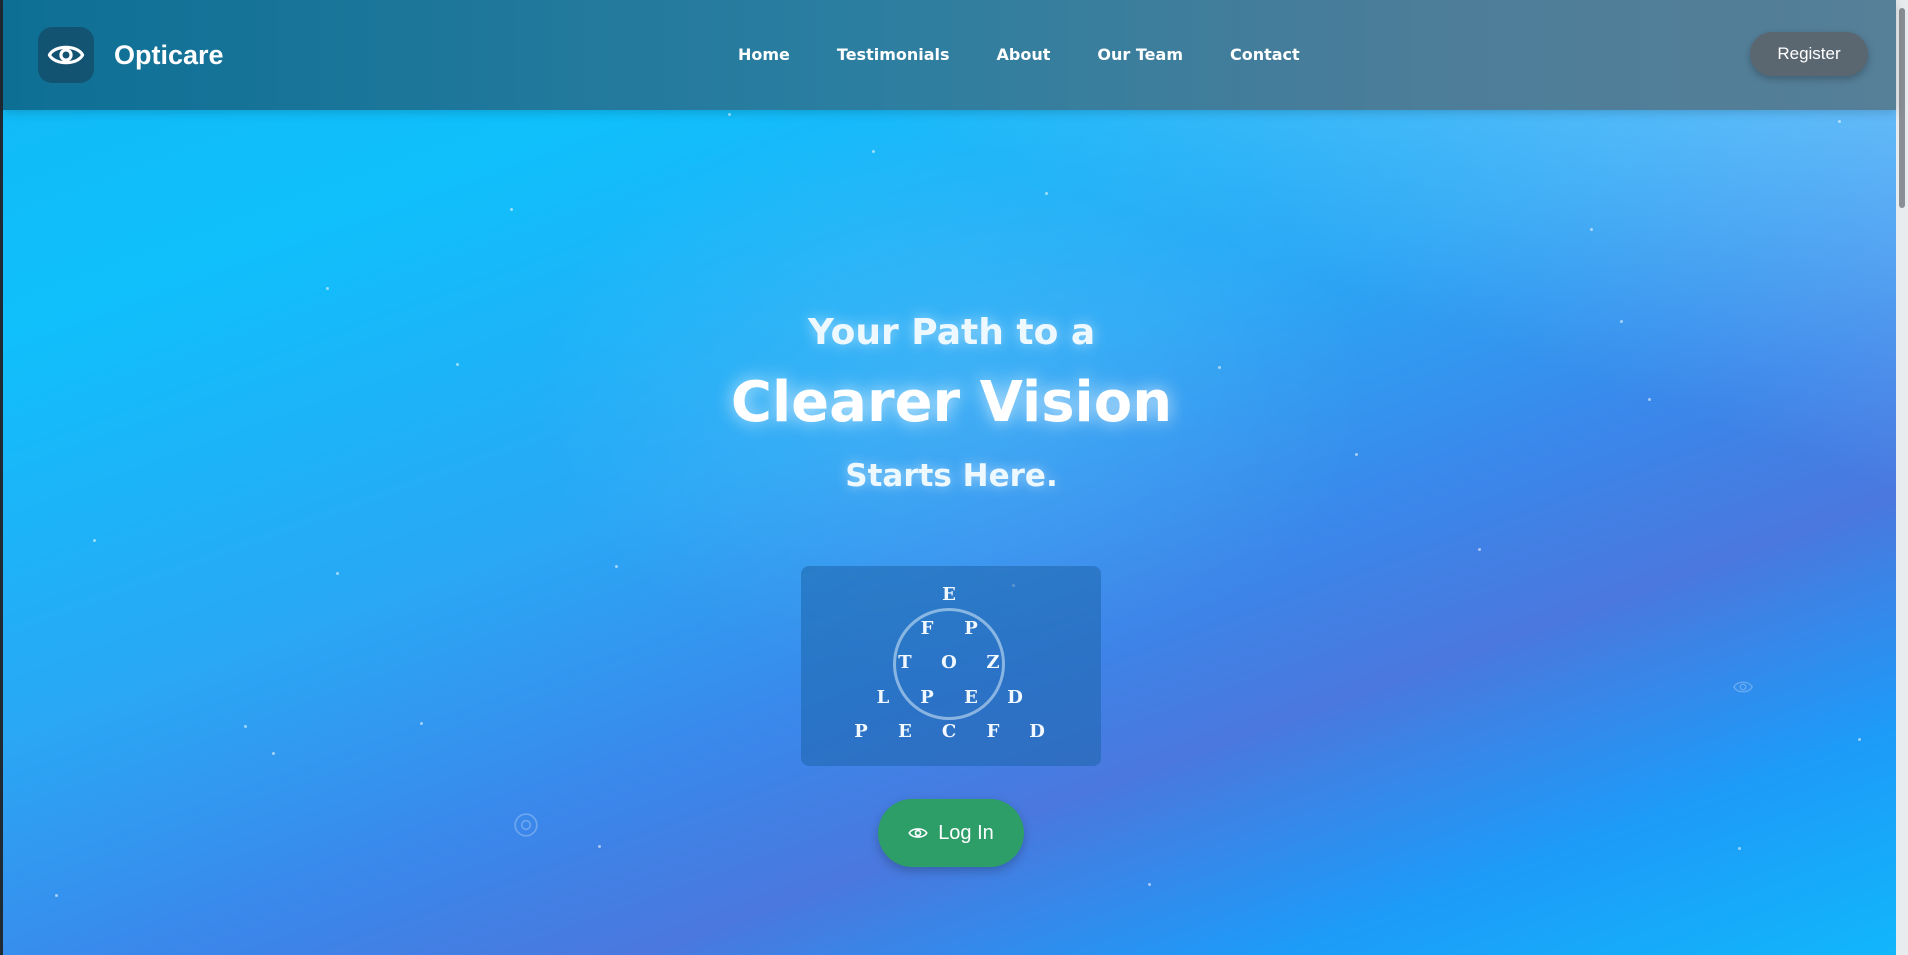 Image resolution: width=1908 pixels, height=955 pixels. I want to click on nav-link-testimonials: Testimonials, so click(893, 54).